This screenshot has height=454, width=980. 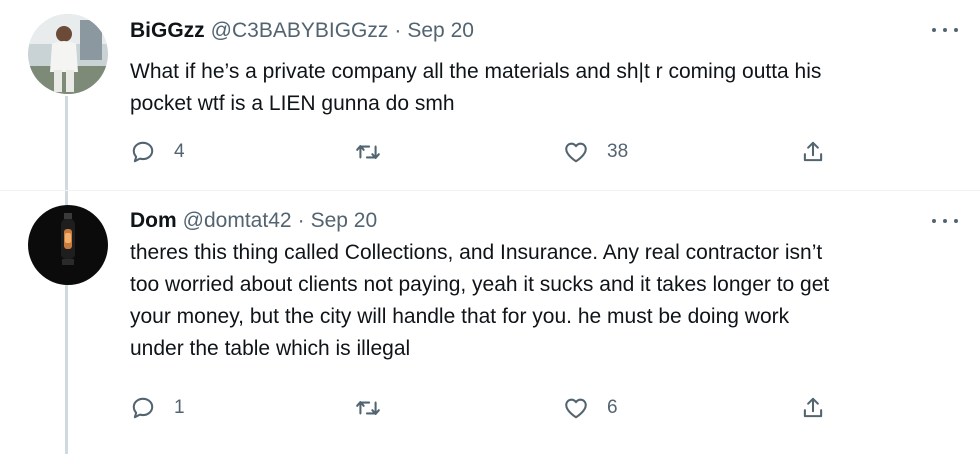 I want to click on reply-count: 4, so click(x=179, y=151).